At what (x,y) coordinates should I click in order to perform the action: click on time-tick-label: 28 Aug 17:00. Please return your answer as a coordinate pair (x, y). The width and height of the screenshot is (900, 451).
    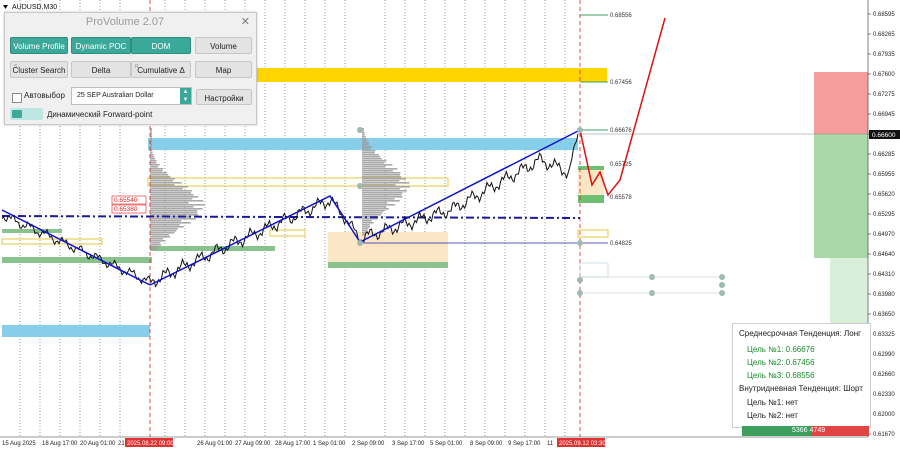
    Looking at the image, I should click on (293, 444).